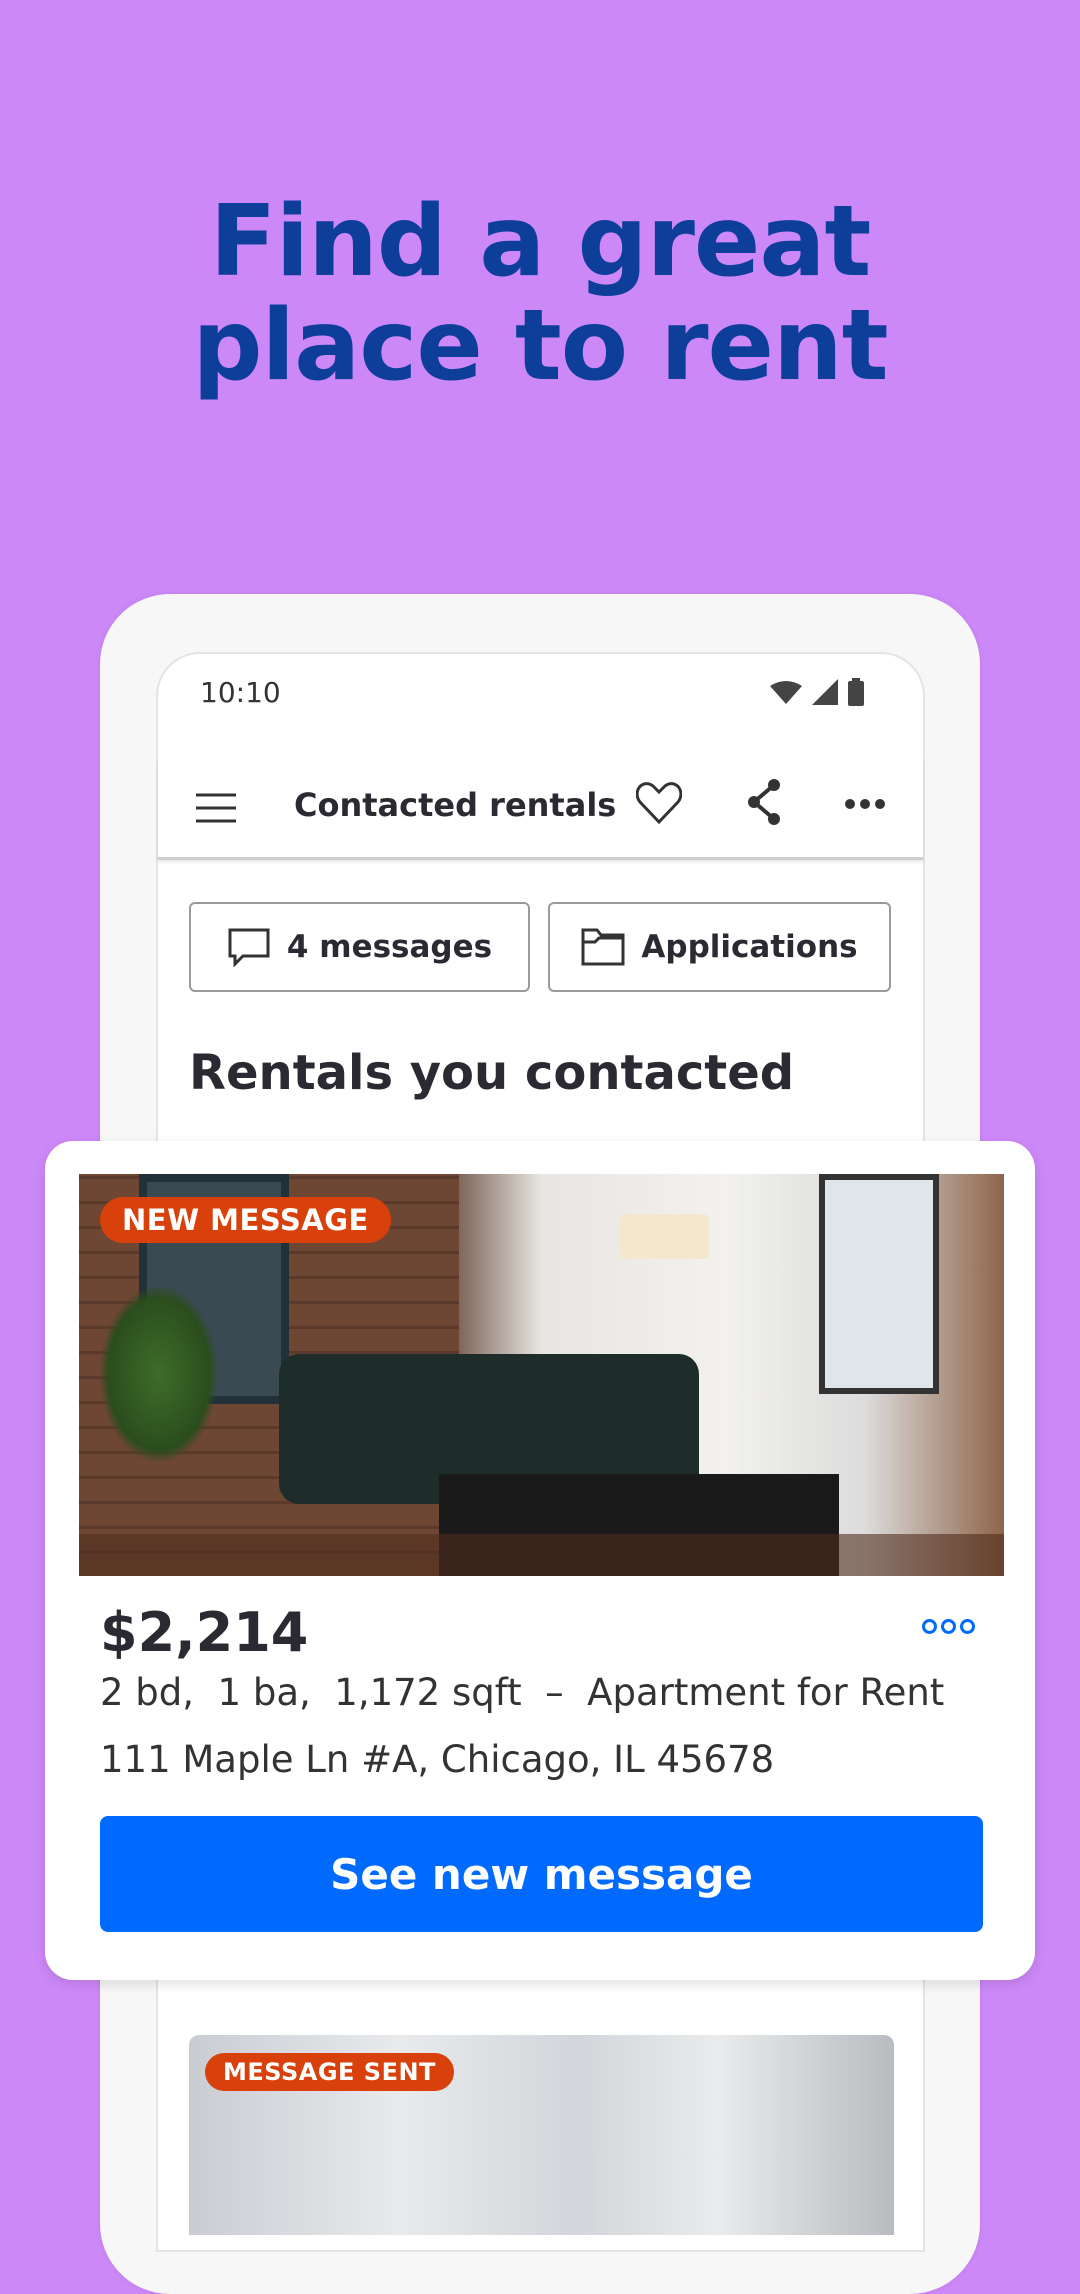 The width and height of the screenshot is (1080, 2294). I want to click on floor, so click(541, 1555).